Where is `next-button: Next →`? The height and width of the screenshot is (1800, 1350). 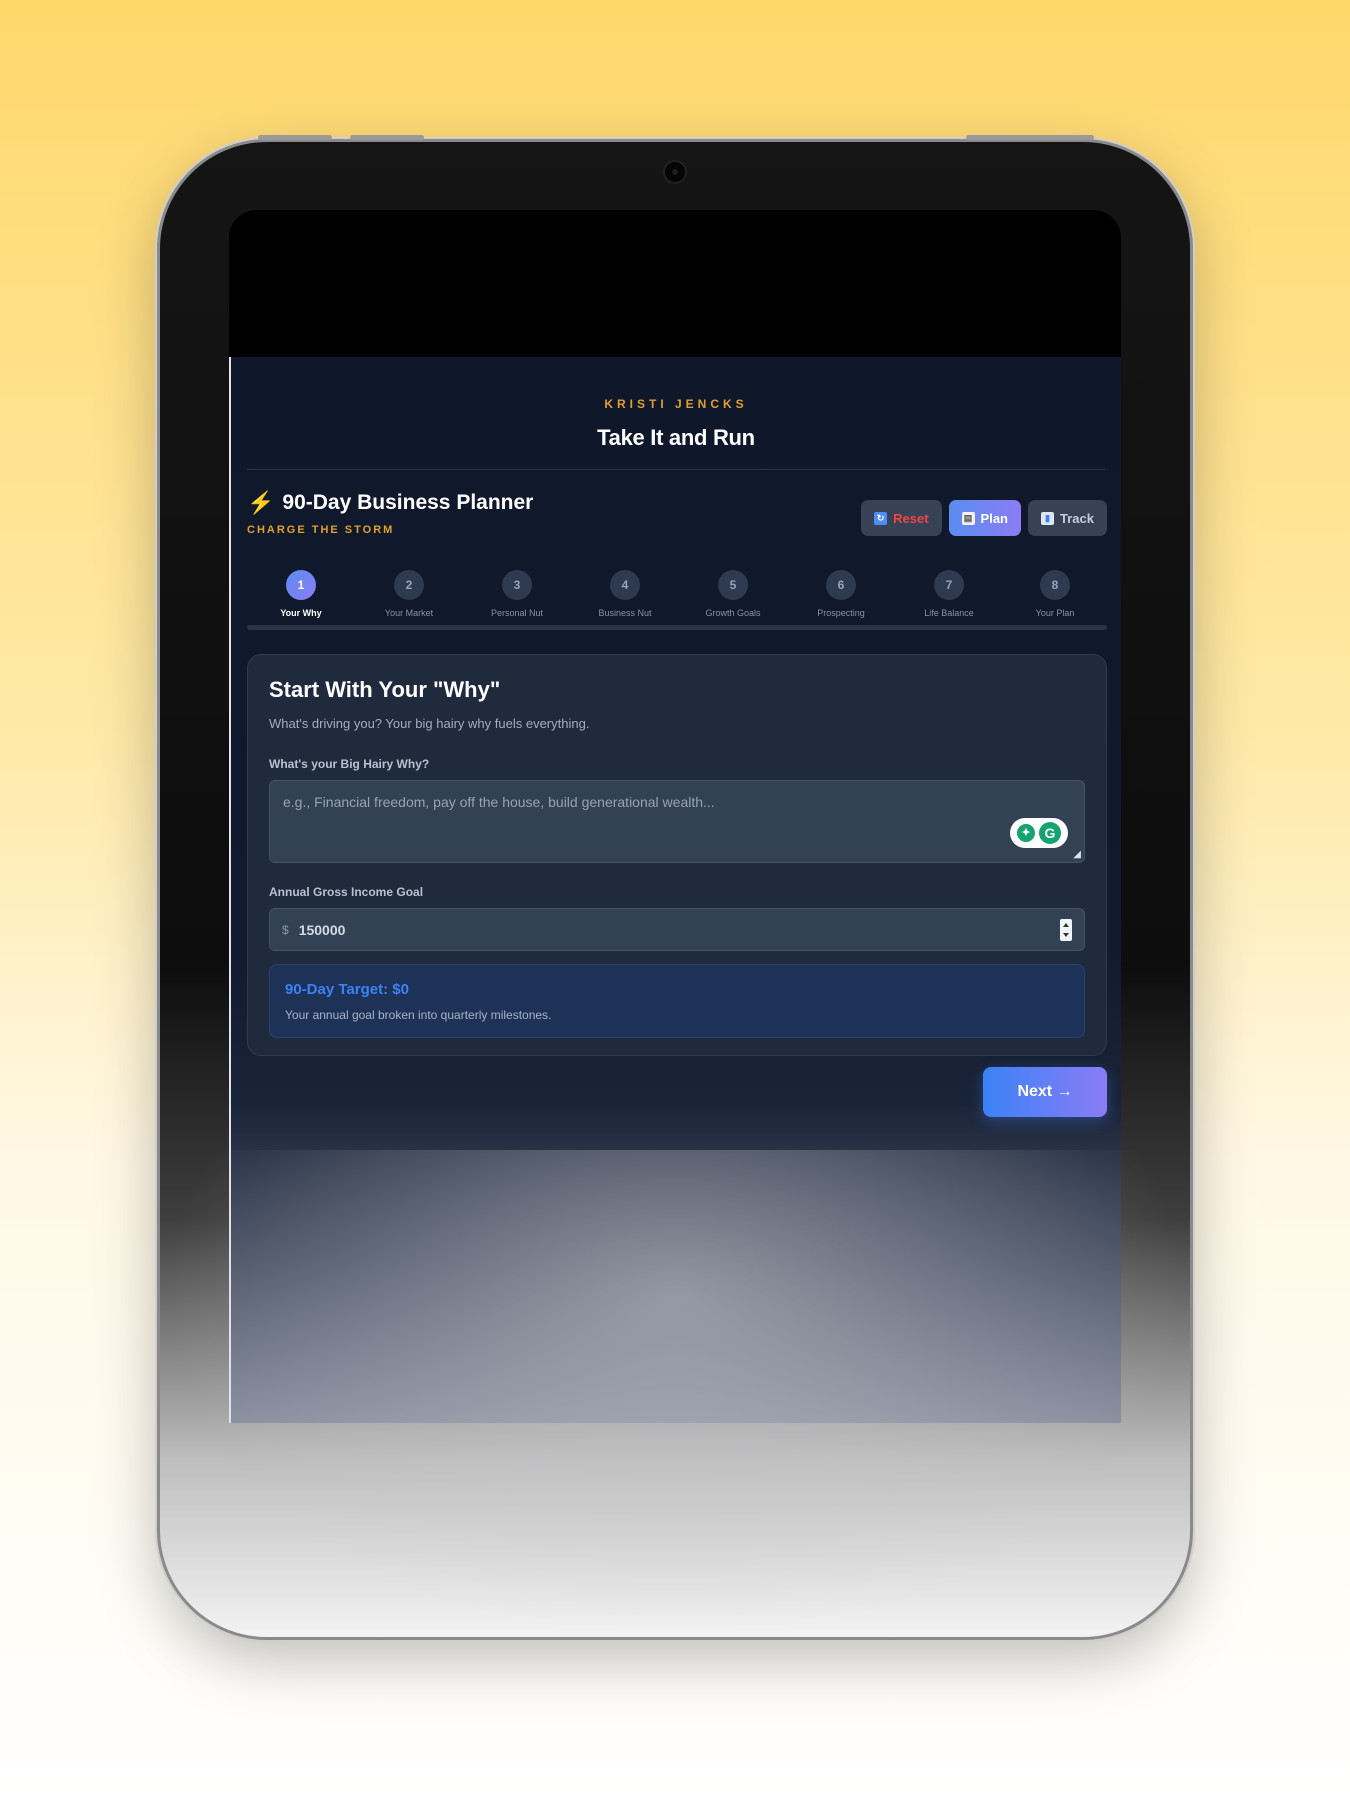
next-button: Next → is located at coordinates (1045, 1092).